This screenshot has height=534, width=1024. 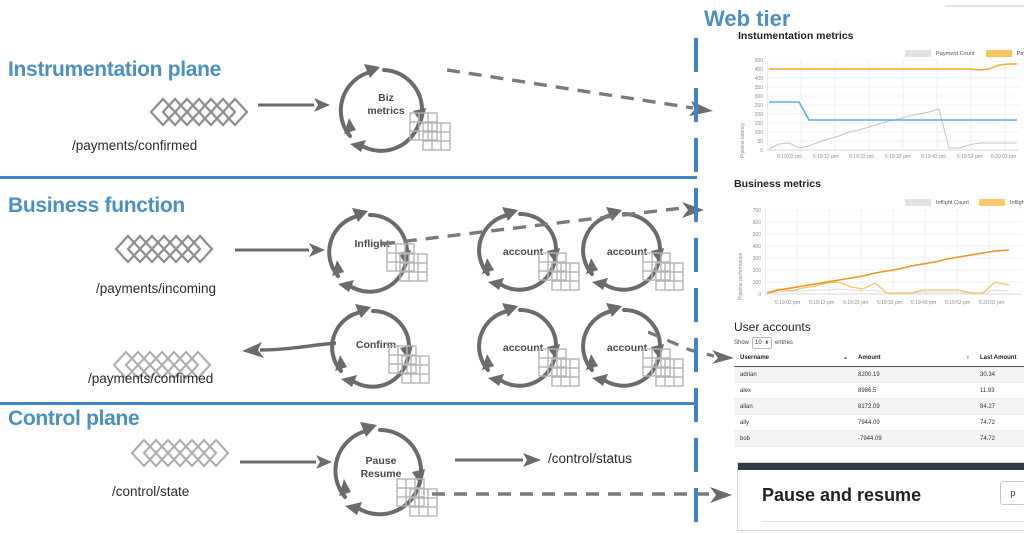 What do you see at coordinates (793, 359) in the screenshot?
I see `column-header-username: Username ▲` at bounding box center [793, 359].